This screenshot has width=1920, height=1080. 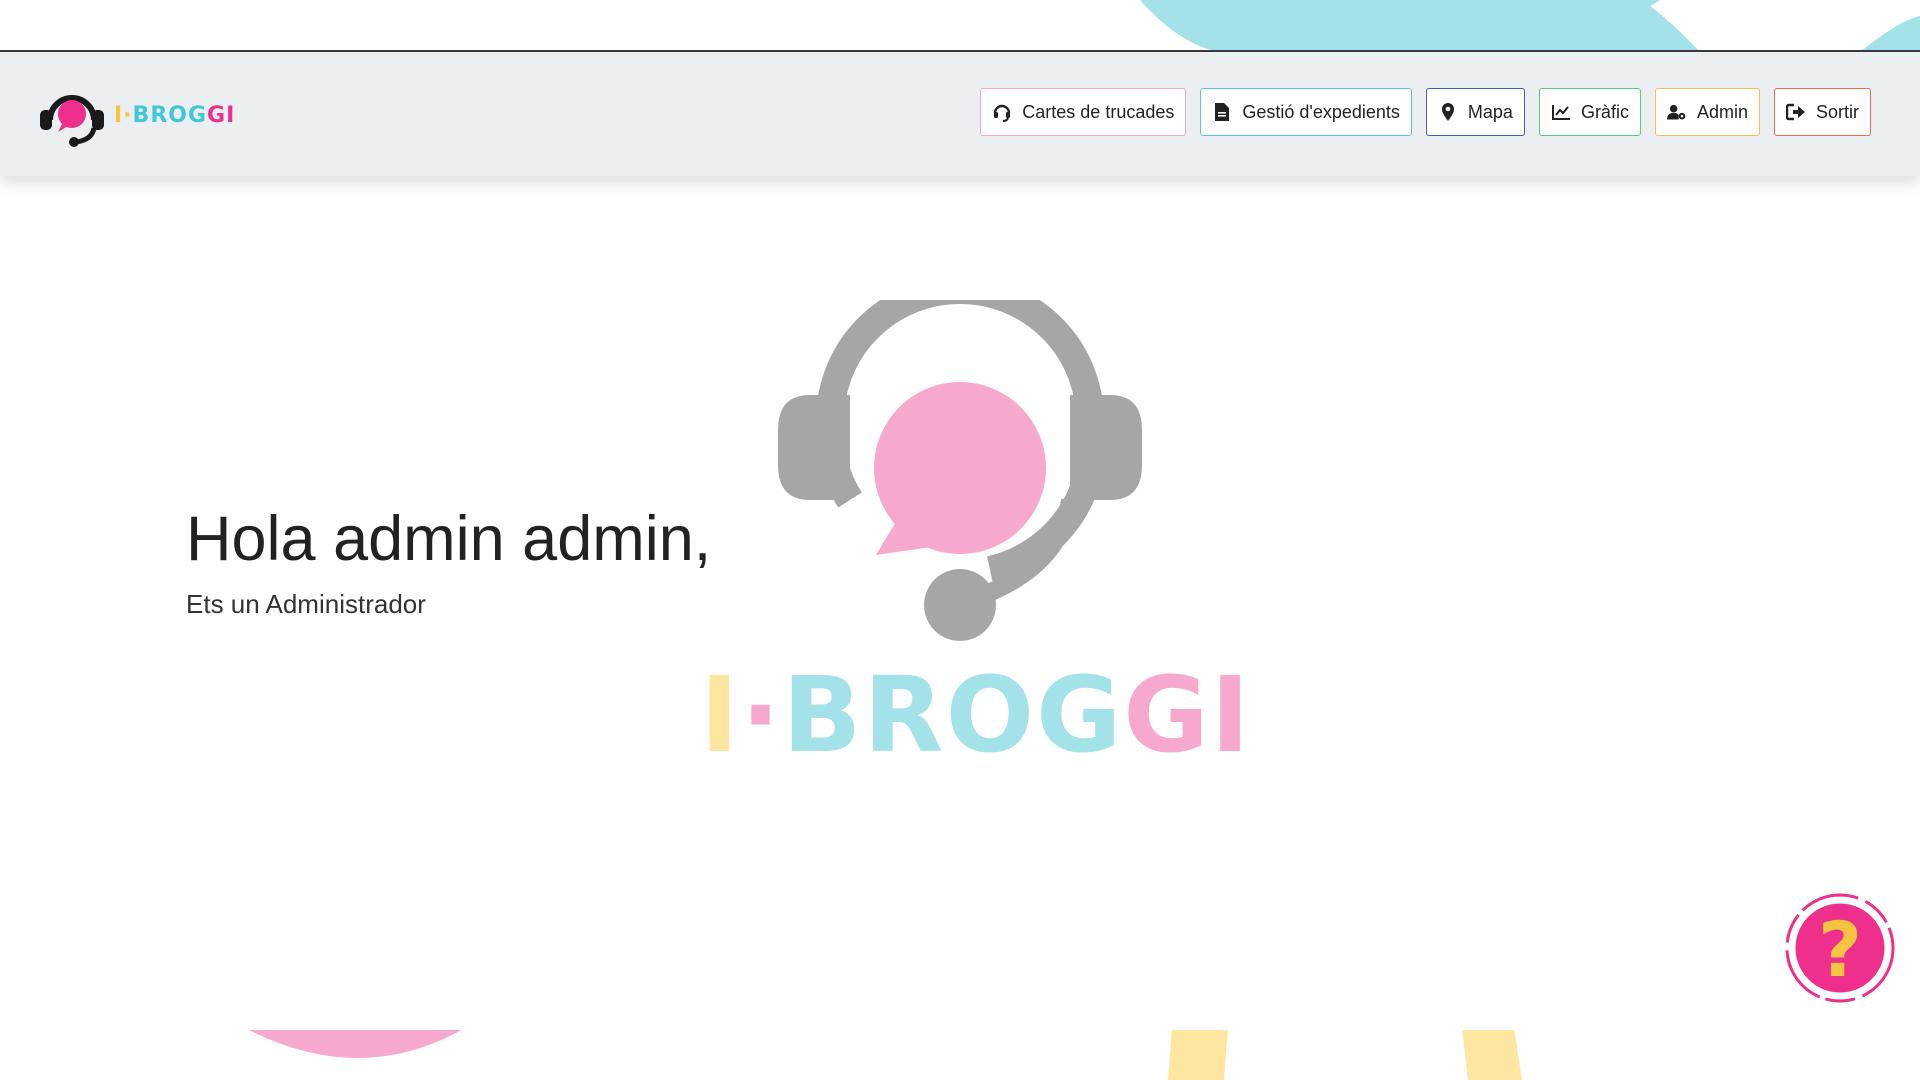 What do you see at coordinates (1561, 112) in the screenshot?
I see `line-chart-icon` at bounding box center [1561, 112].